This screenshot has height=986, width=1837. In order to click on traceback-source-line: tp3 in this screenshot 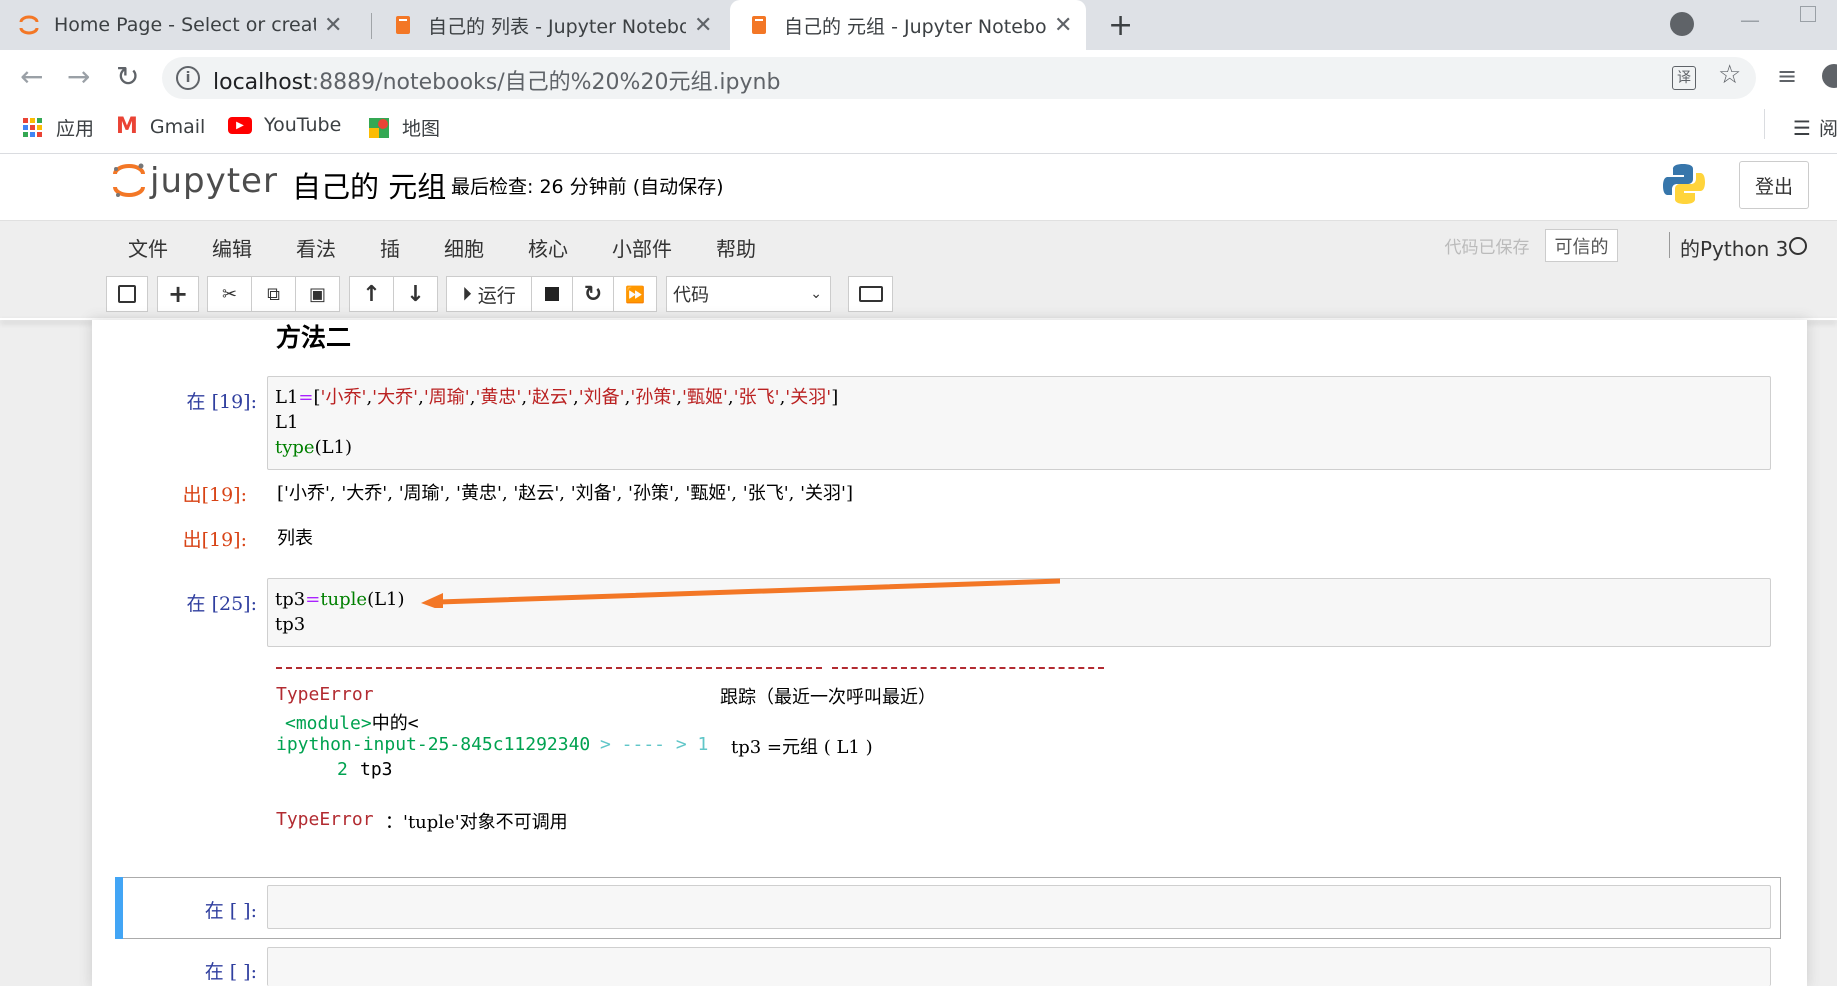, I will do `click(376, 769)`.